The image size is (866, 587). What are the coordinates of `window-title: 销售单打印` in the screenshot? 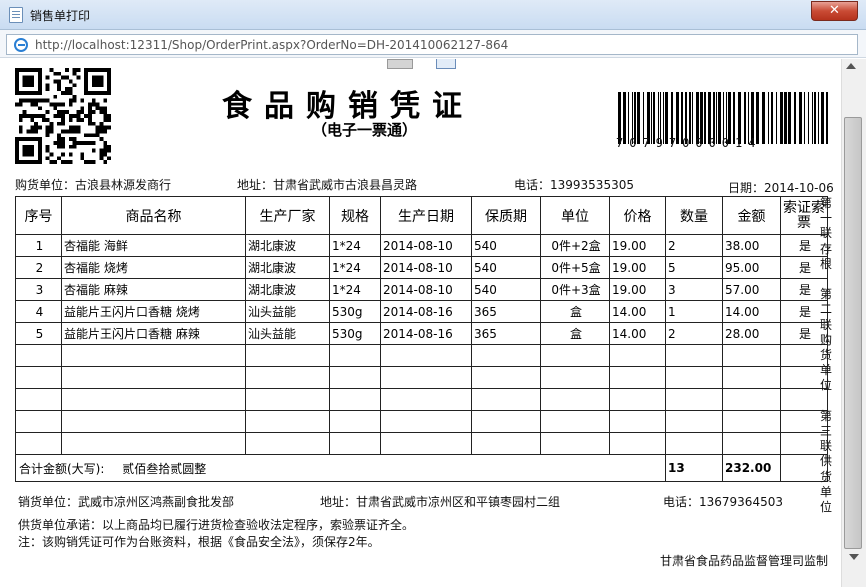 It's located at (60, 16).